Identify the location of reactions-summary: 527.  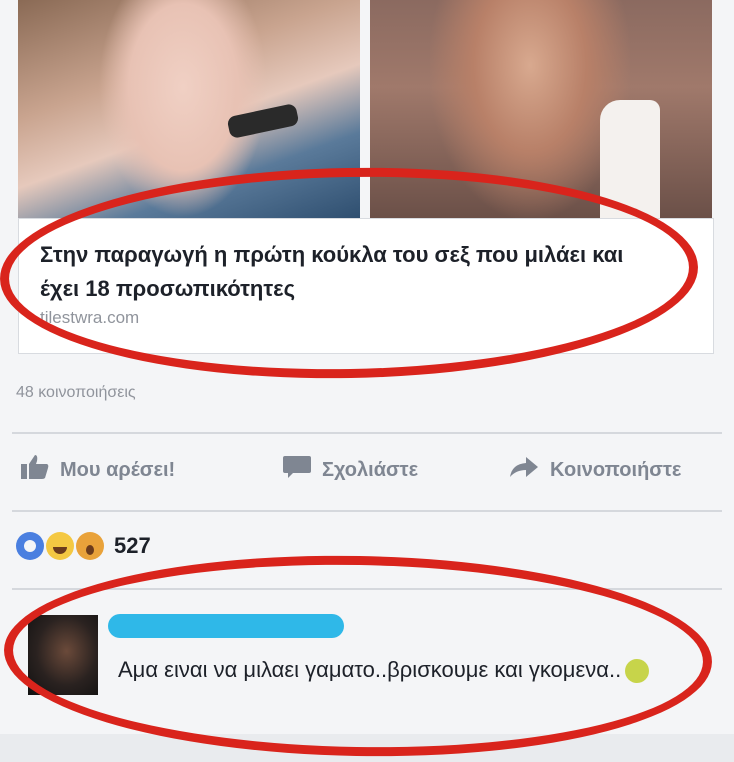
(83, 546).